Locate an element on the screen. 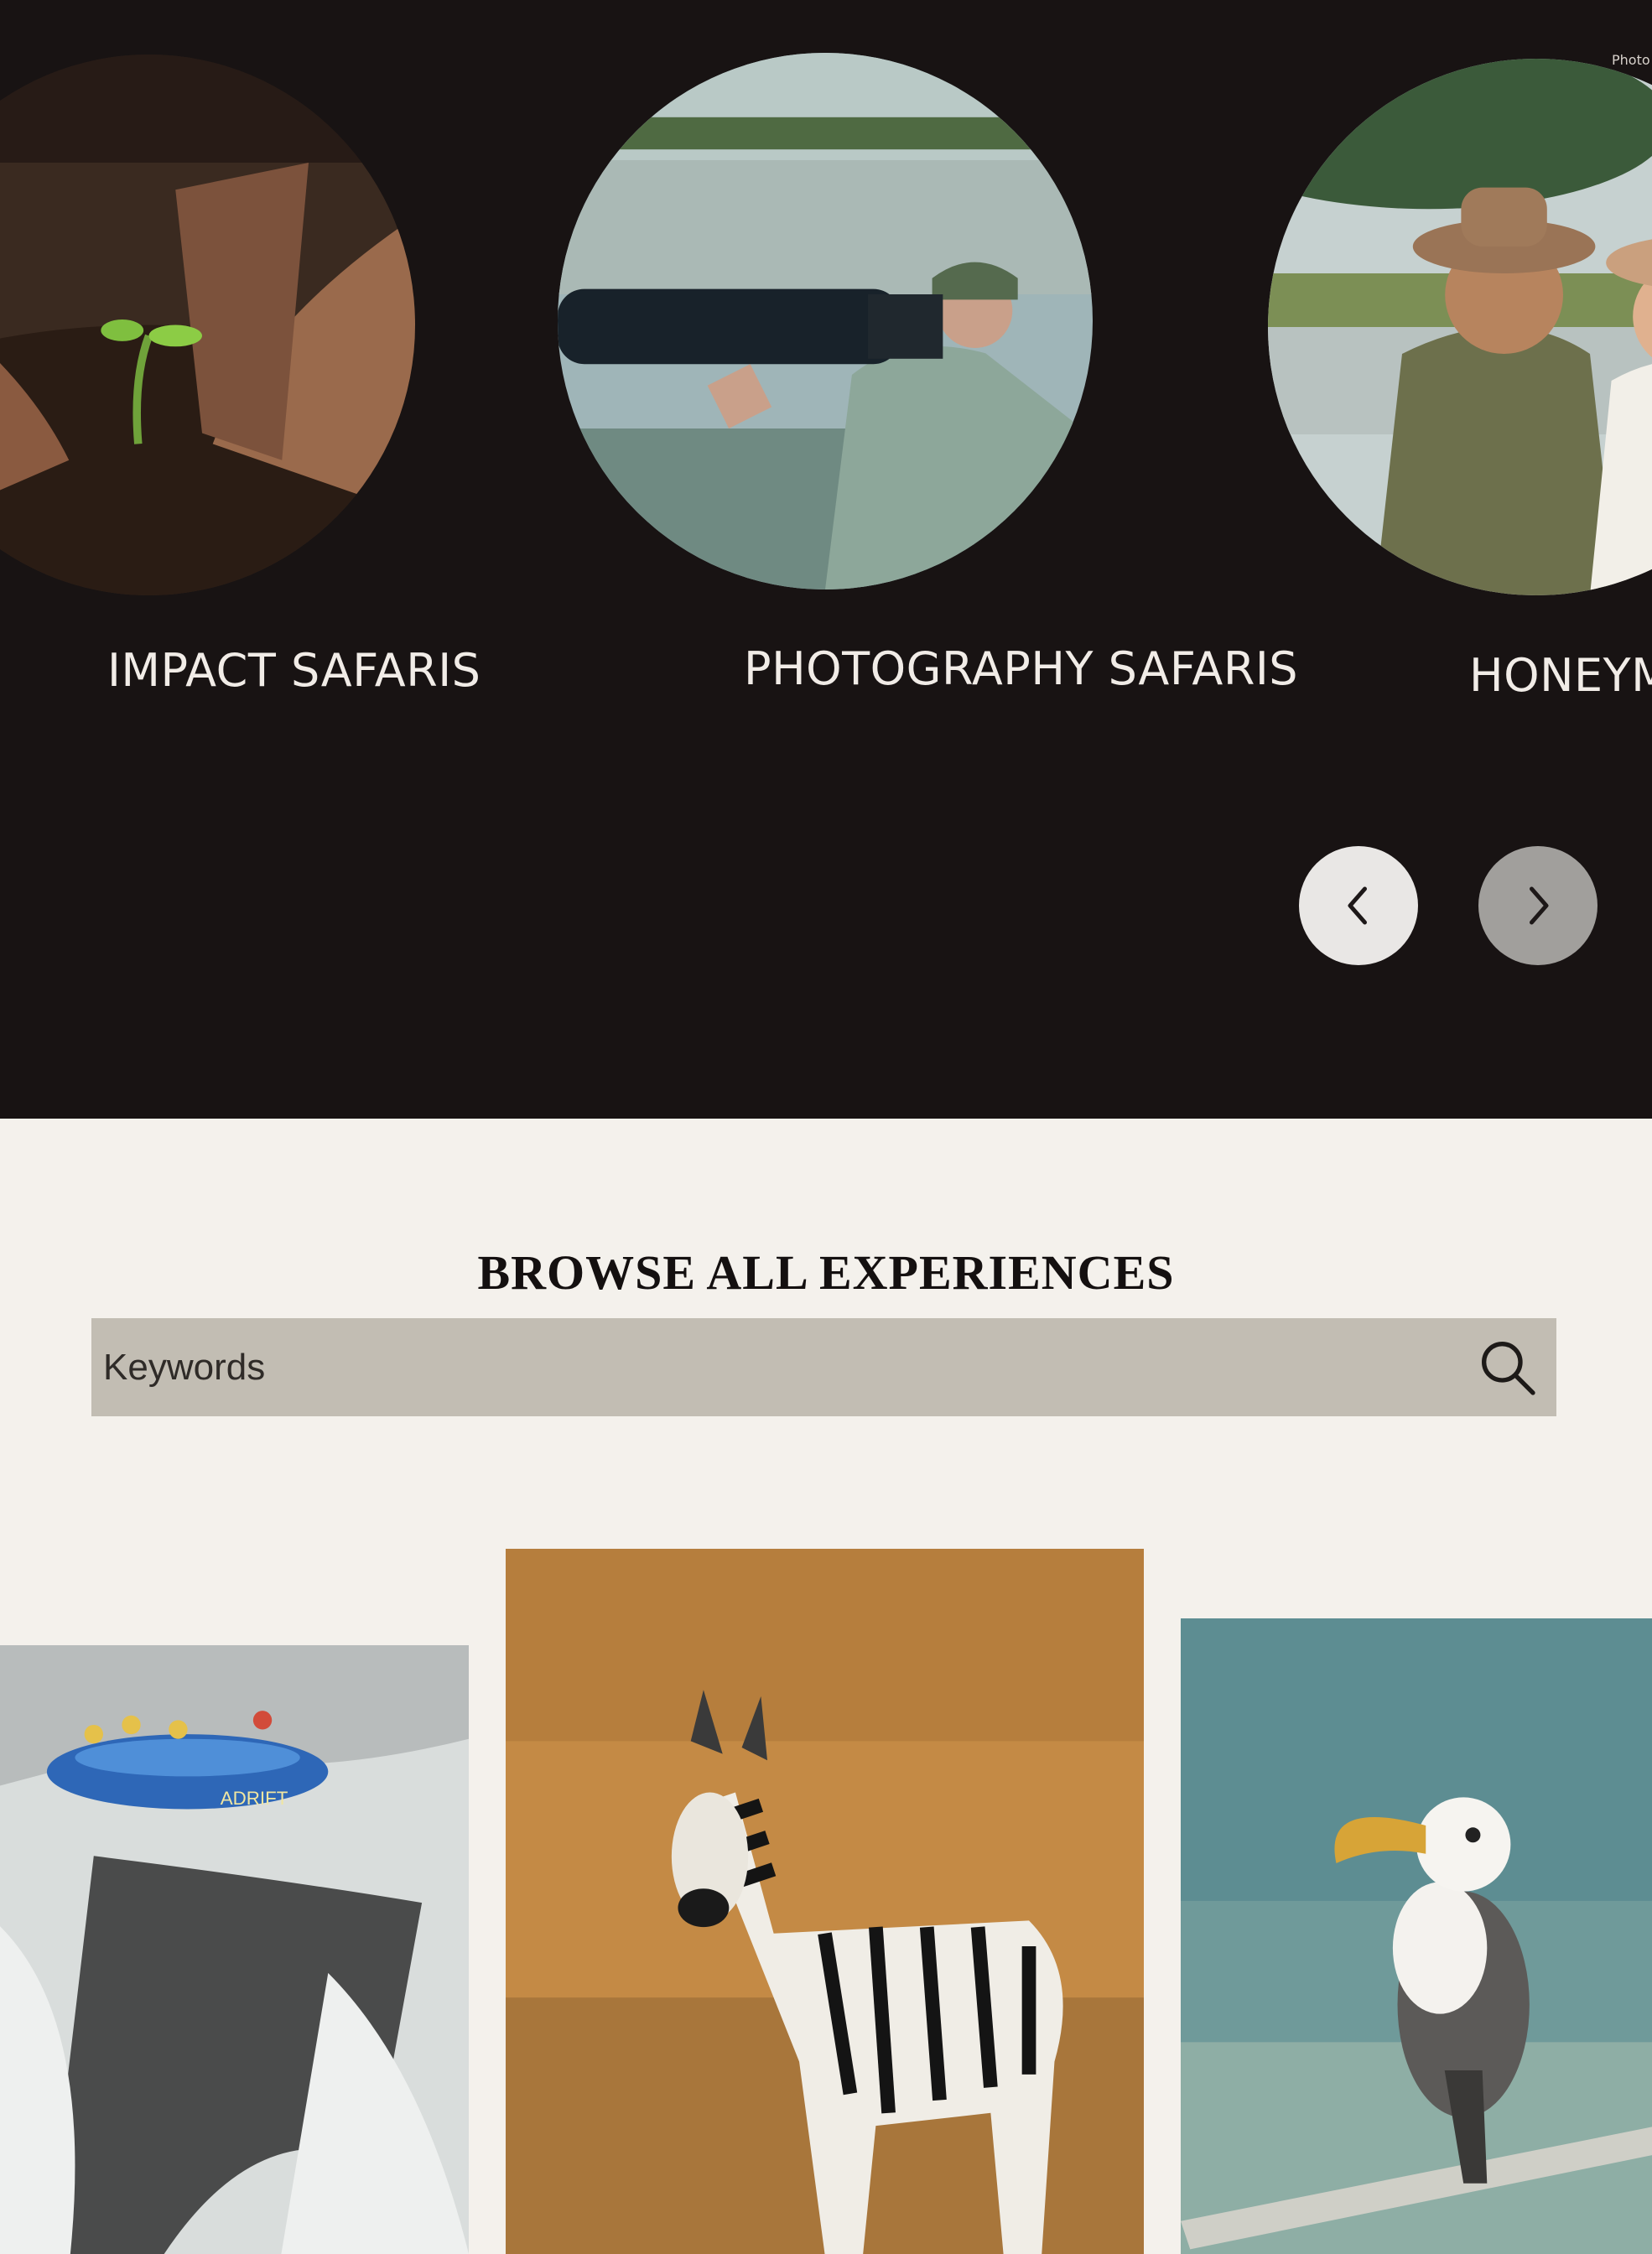 Image resolution: width=1652 pixels, height=2254 pixels. carousel-prev-button is located at coordinates (1358, 905).